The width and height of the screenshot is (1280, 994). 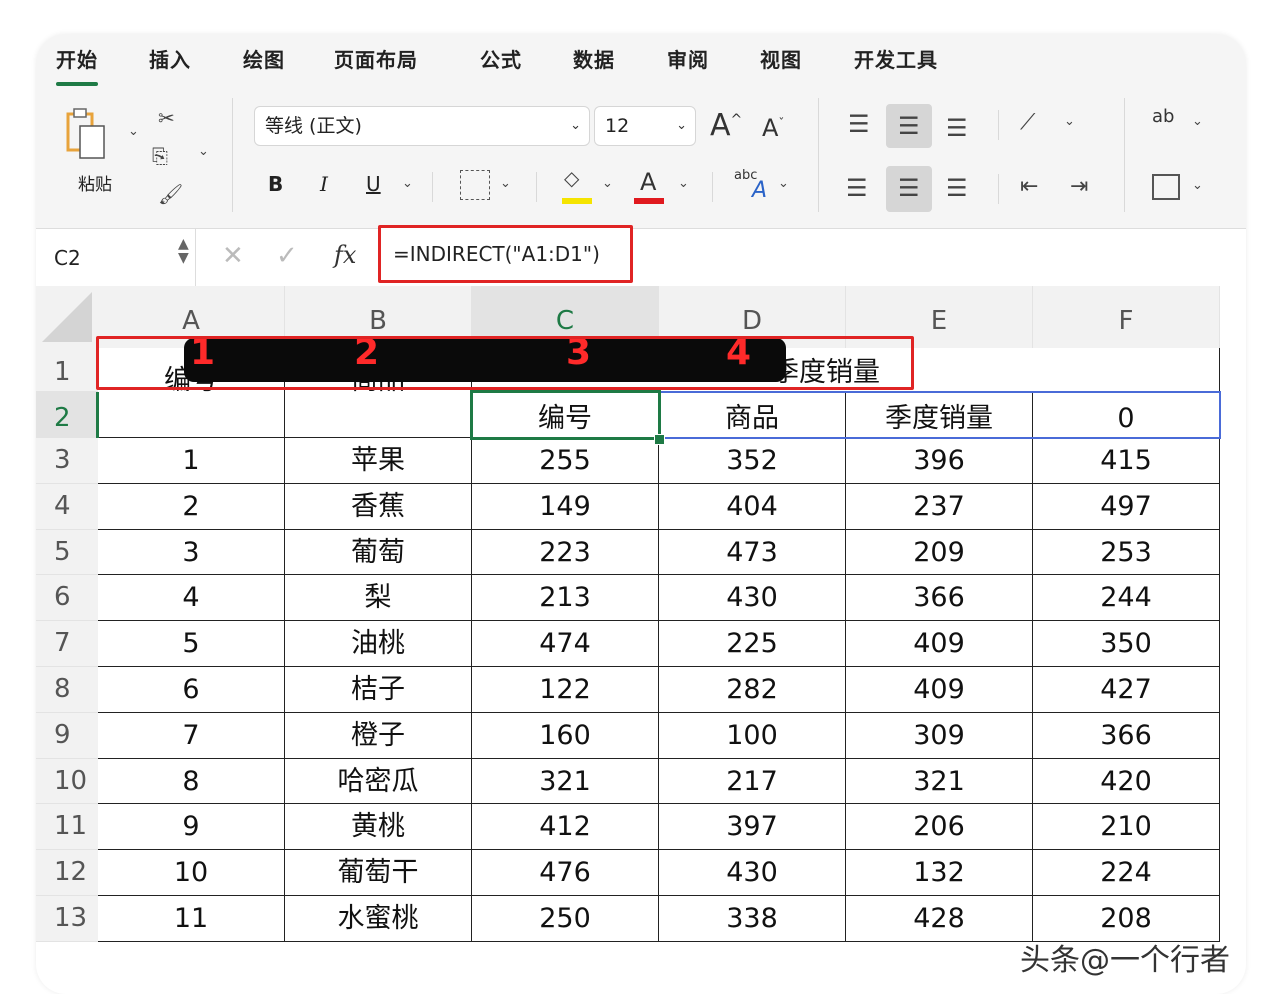 I want to click on phonetic-dropdown-icon: ⌄, so click(x=783, y=183).